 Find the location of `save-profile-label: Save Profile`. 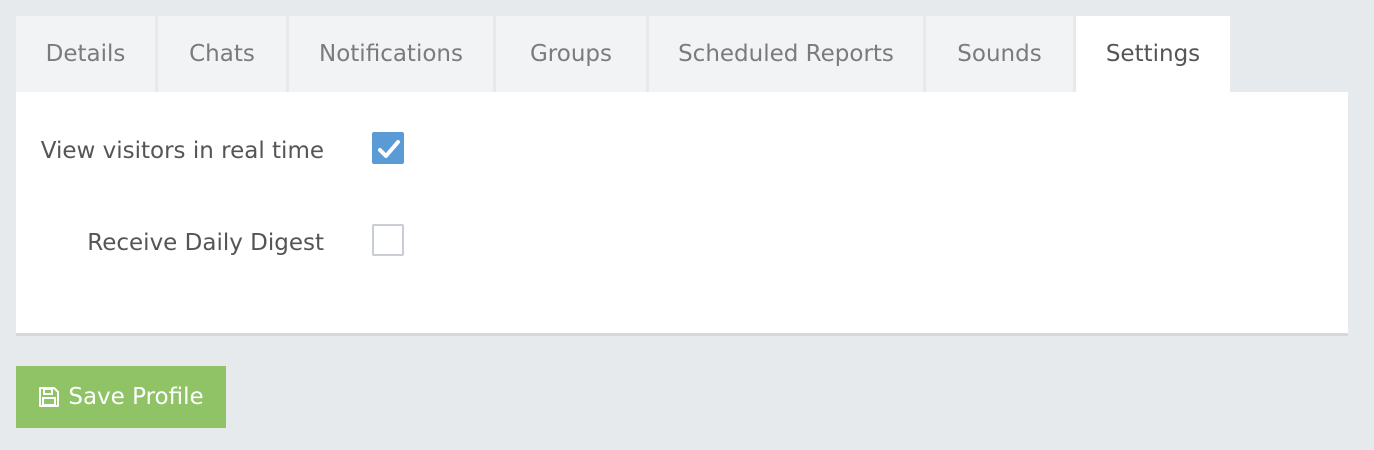

save-profile-label: Save Profile is located at coordinates (136, 397).